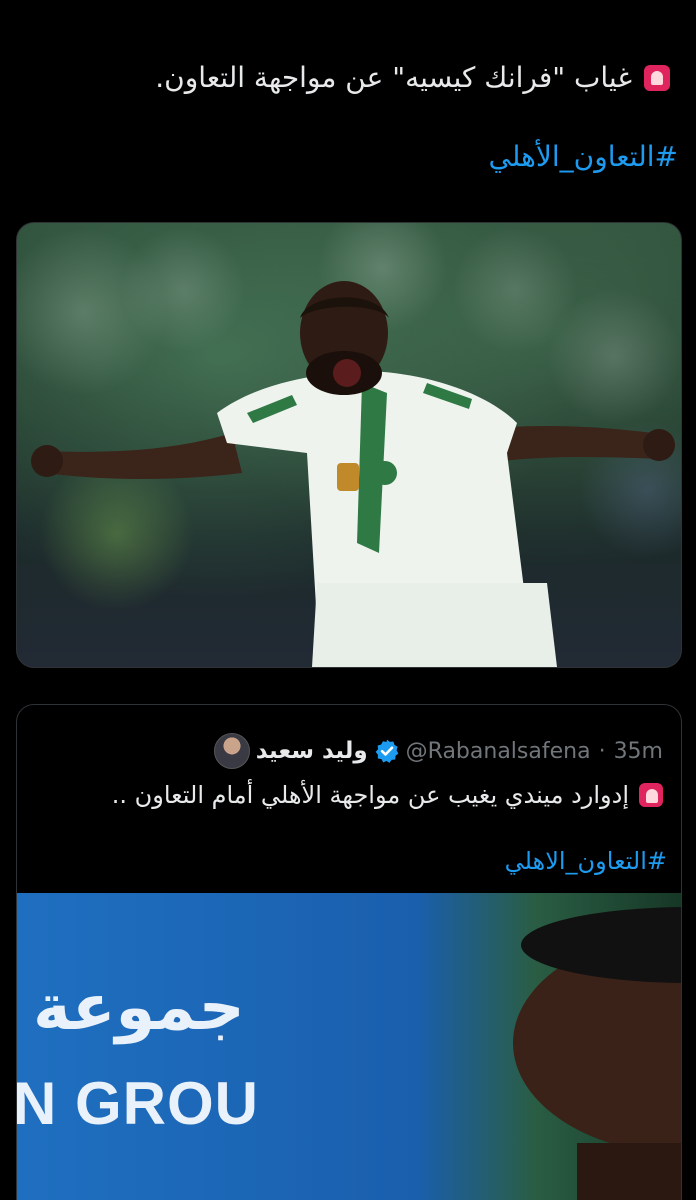 The width and height of the screenshot is (696, 1200). Describe the element at coordinates (387, 751) in the screenshot. I see `verified-badge-icon` at that location.